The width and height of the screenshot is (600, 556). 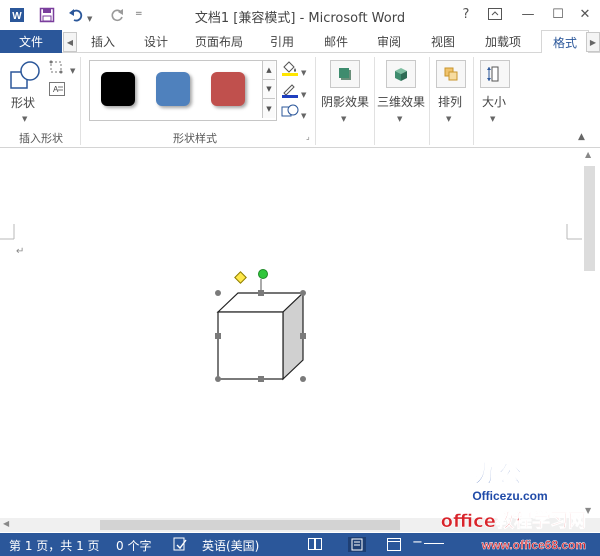 What do you see at coordinates (218, 336) in the screenshot?
I see `resize-handle-left` at bounding box center [218, 336].